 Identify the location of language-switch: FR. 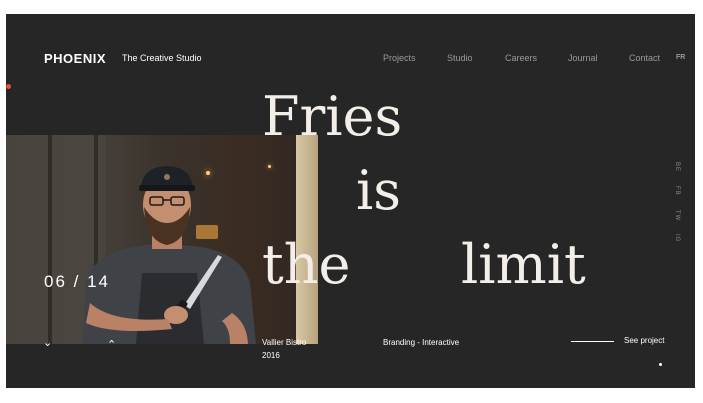
(680, 57).